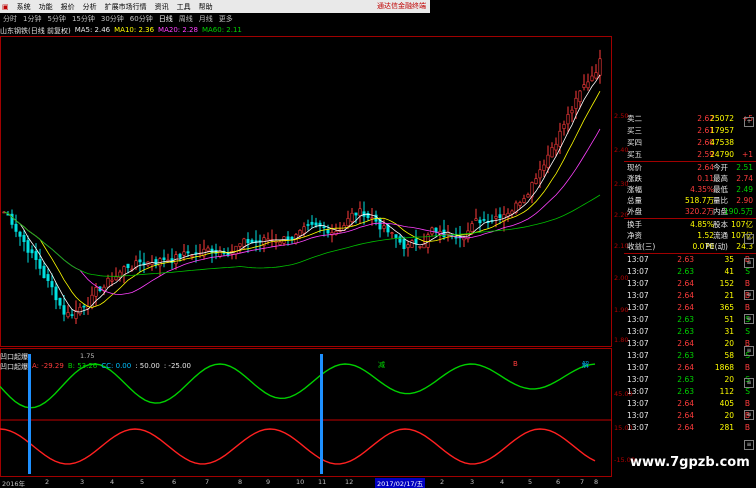 This screenshot has height=488, width=756. I want to click on period-tab-60min: 60分钟, so click(141, 19).